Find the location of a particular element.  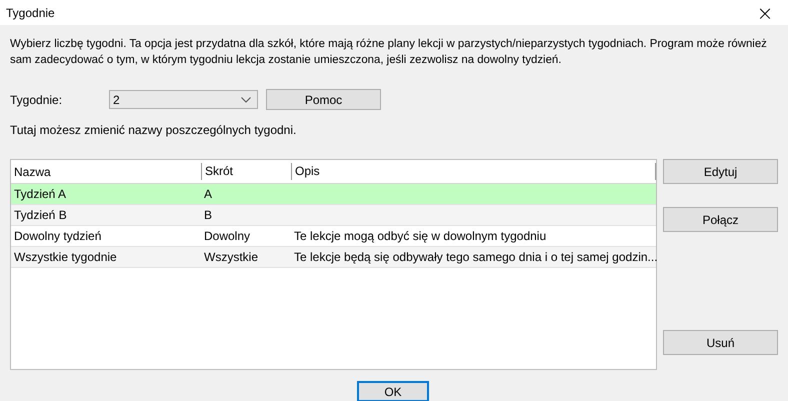

table-cell: Dowolny is located at coordinates (227, 236).